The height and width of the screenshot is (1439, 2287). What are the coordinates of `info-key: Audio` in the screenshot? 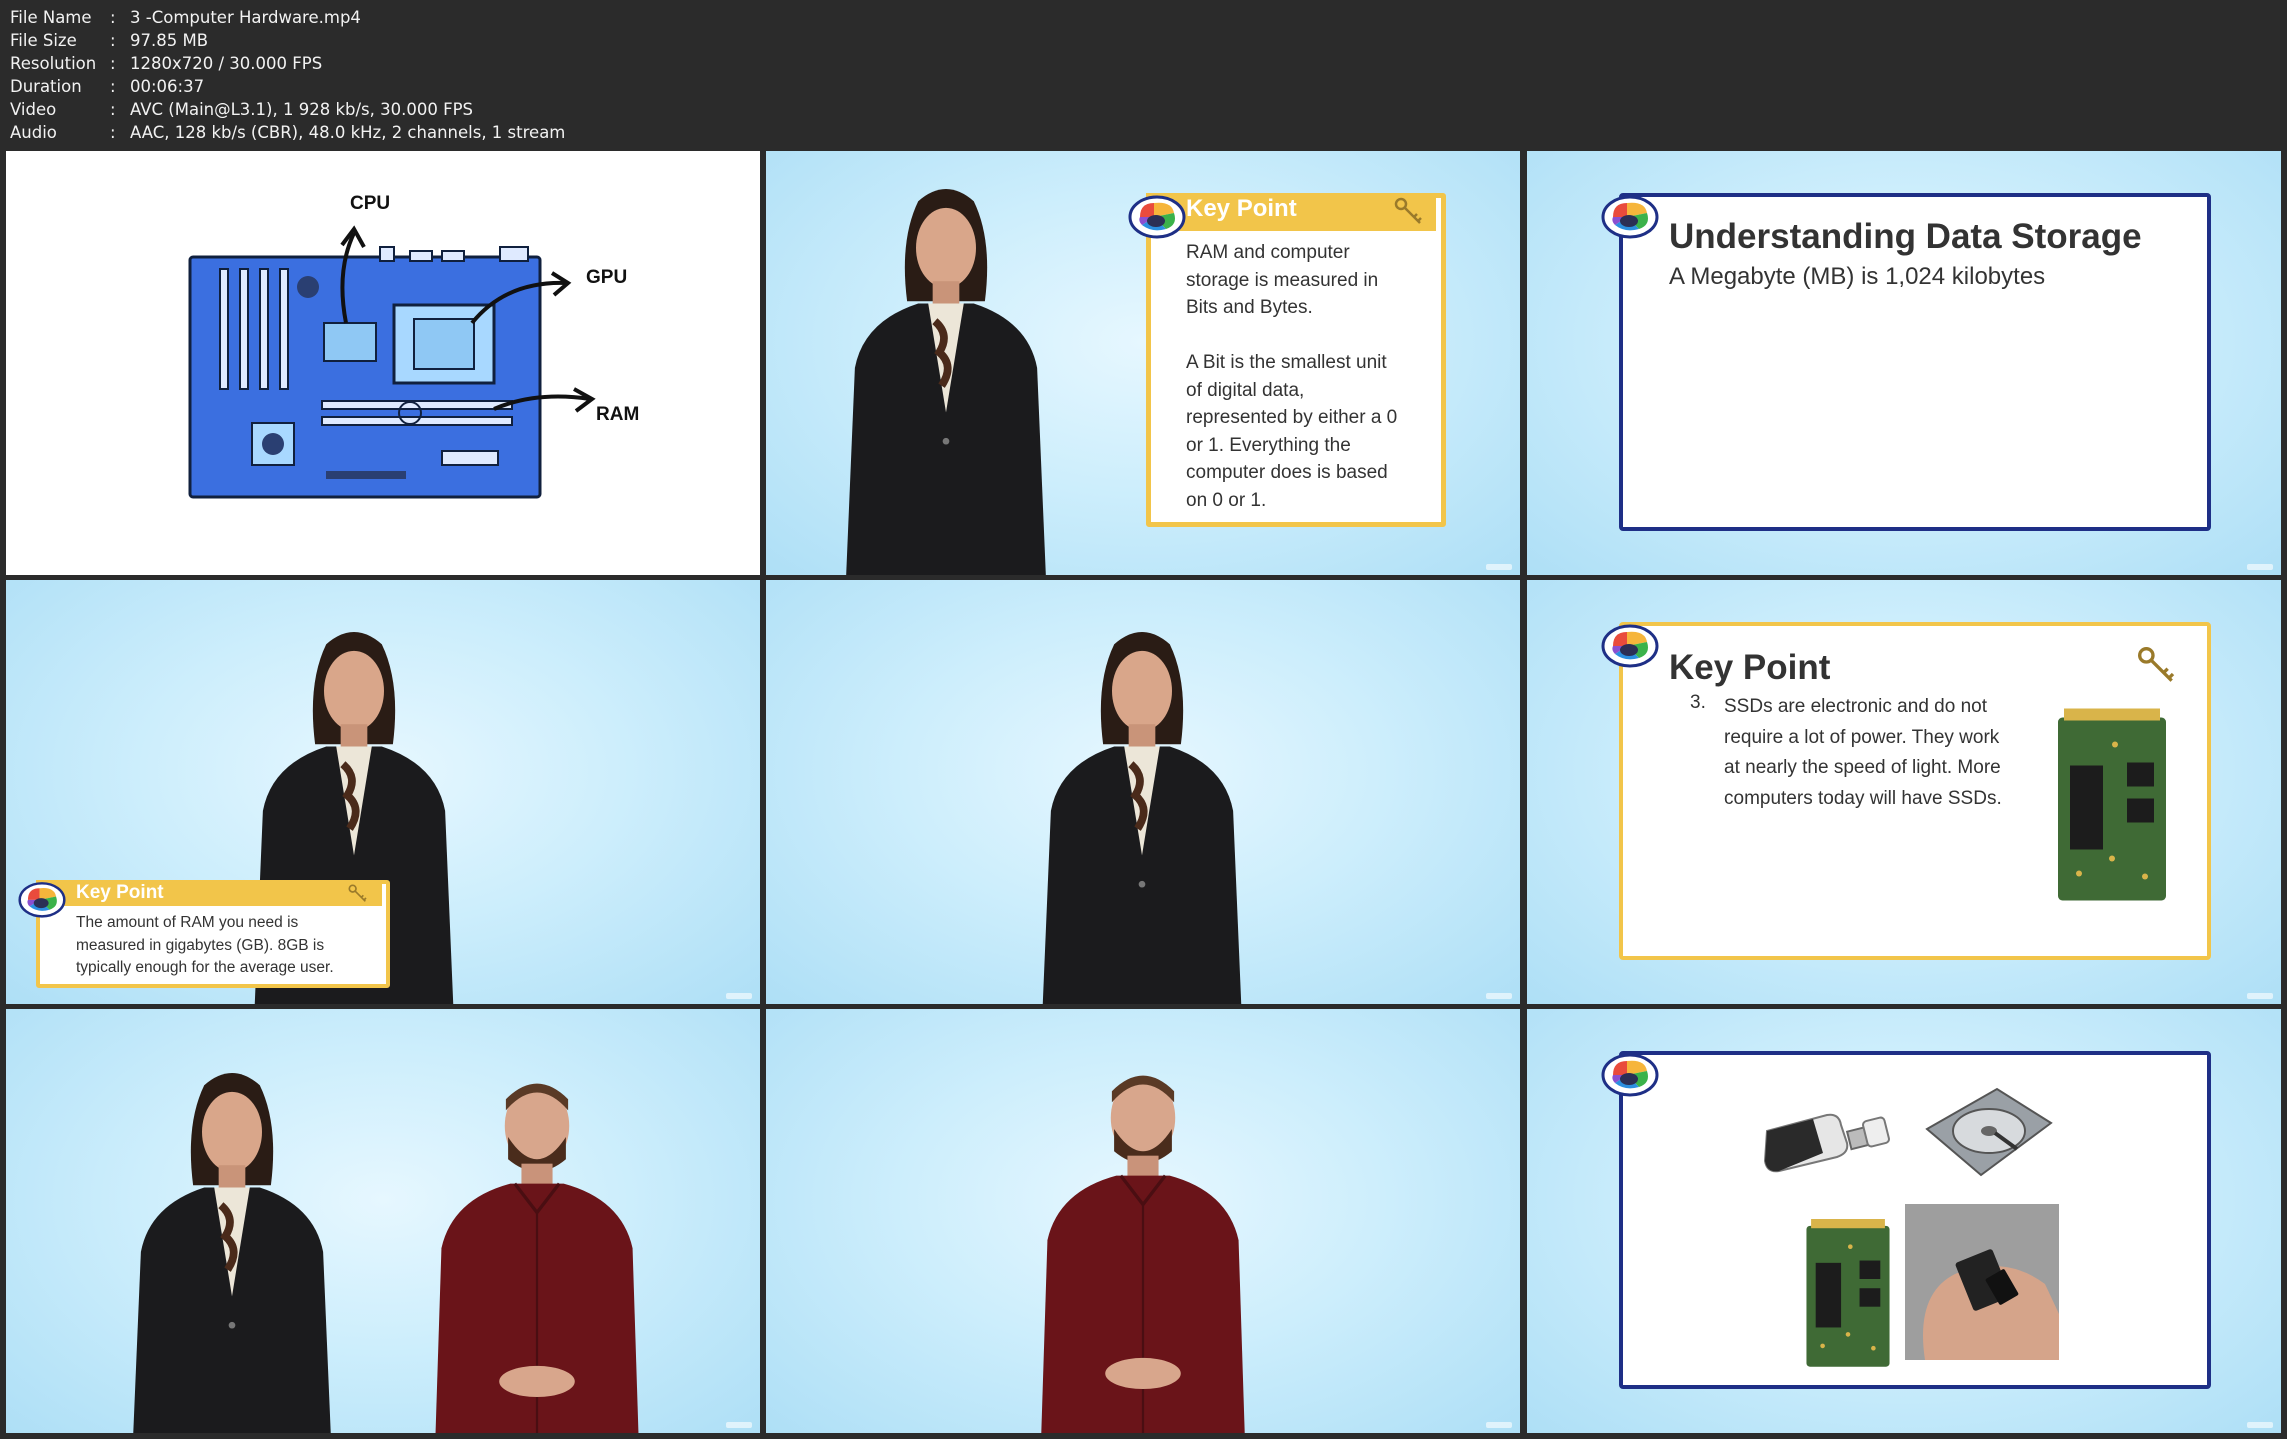 It's located at (33, 132).